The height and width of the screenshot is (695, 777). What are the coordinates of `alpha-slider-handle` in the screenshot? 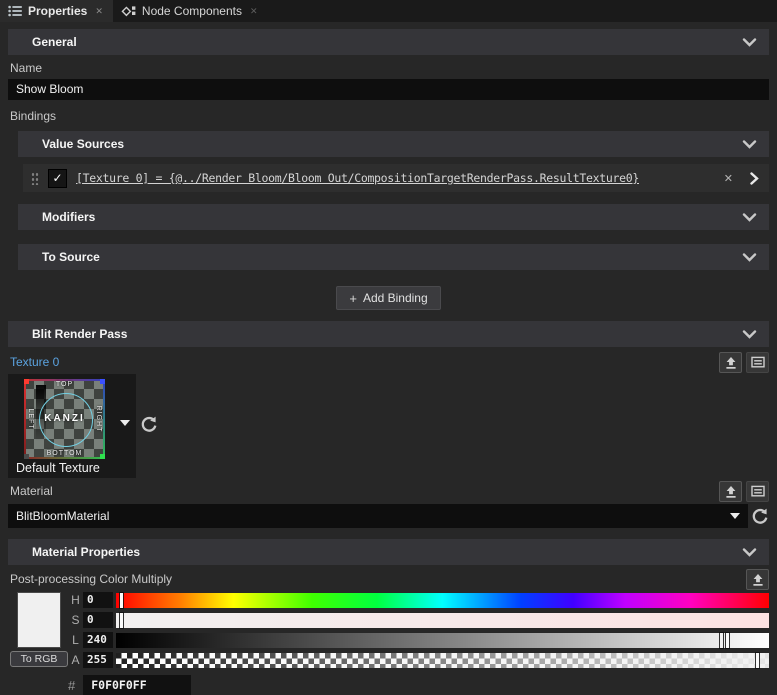 It's located at (758, 660).